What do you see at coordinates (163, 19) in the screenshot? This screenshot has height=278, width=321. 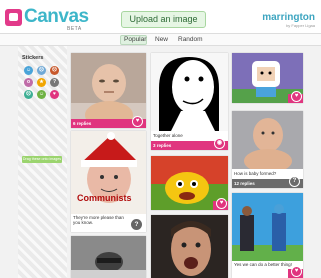 I see `upload-image-button: Upload an image` at bounding box center [163, 19].